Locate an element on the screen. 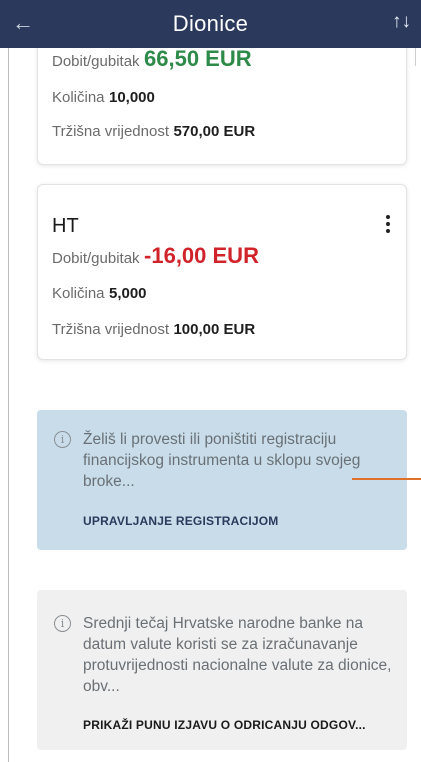 The height and width of the screenshot is (762, 421). page-title: Dionice is located at coordinates (210, 23).